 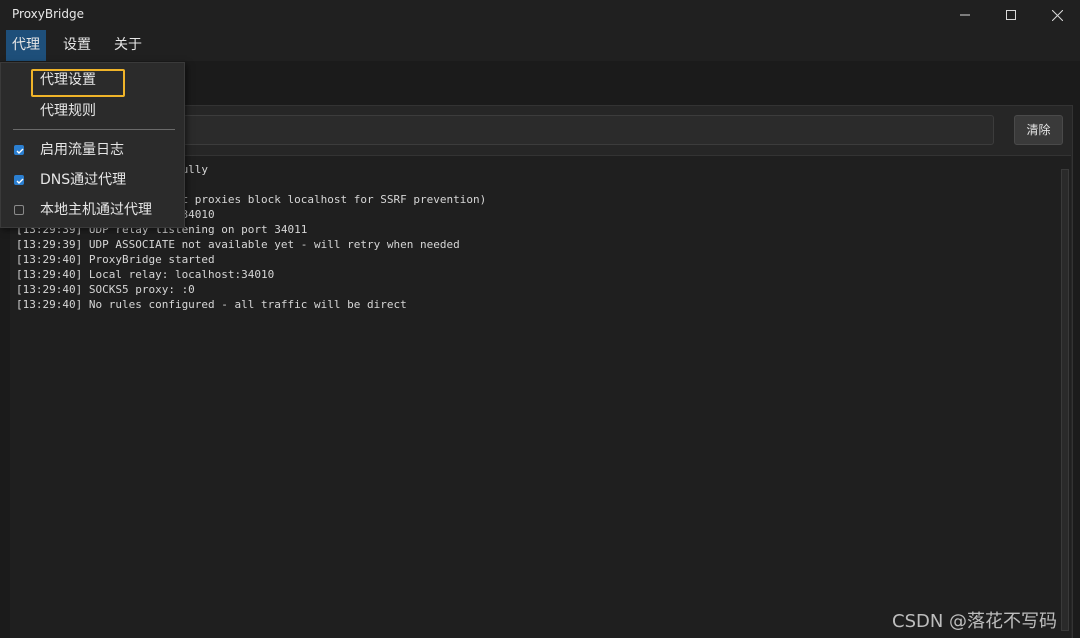 What do you see at coordinates (128, 45) in the screenshot?
I see `menu-about: 关于` at bounding box center [128, 45].